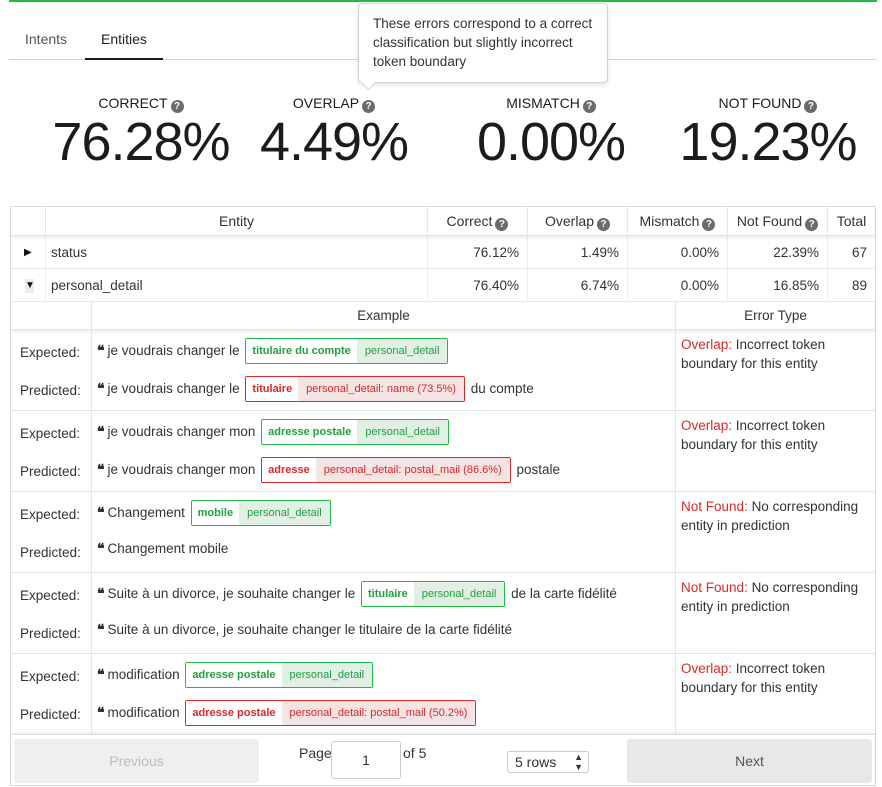  I want to click on header-example: Example, so click(383, 316).